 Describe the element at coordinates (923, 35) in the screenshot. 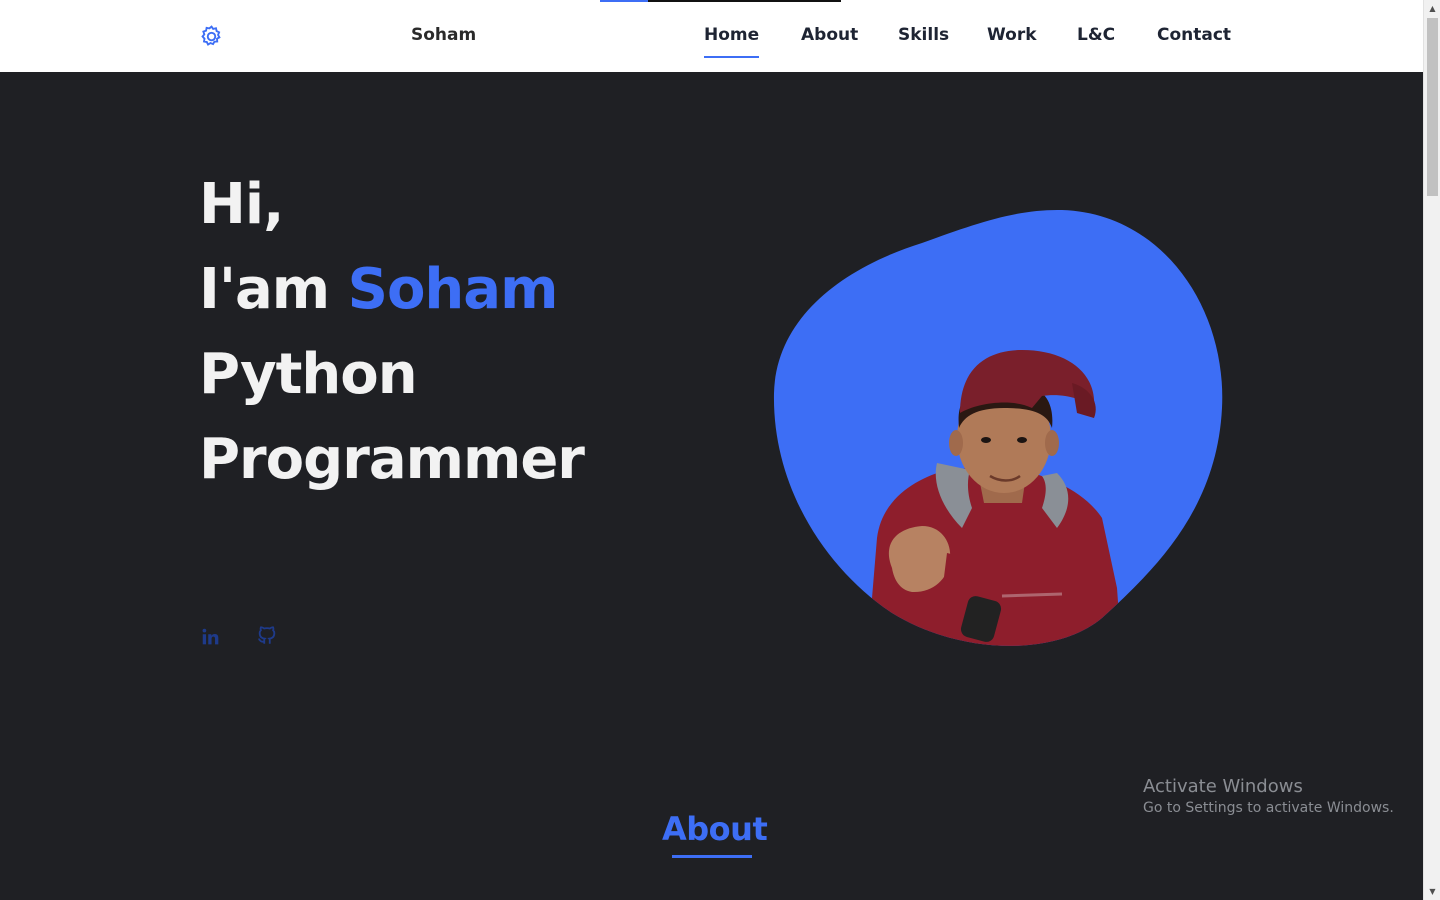

I see `nav-skills: Skills` at that location.